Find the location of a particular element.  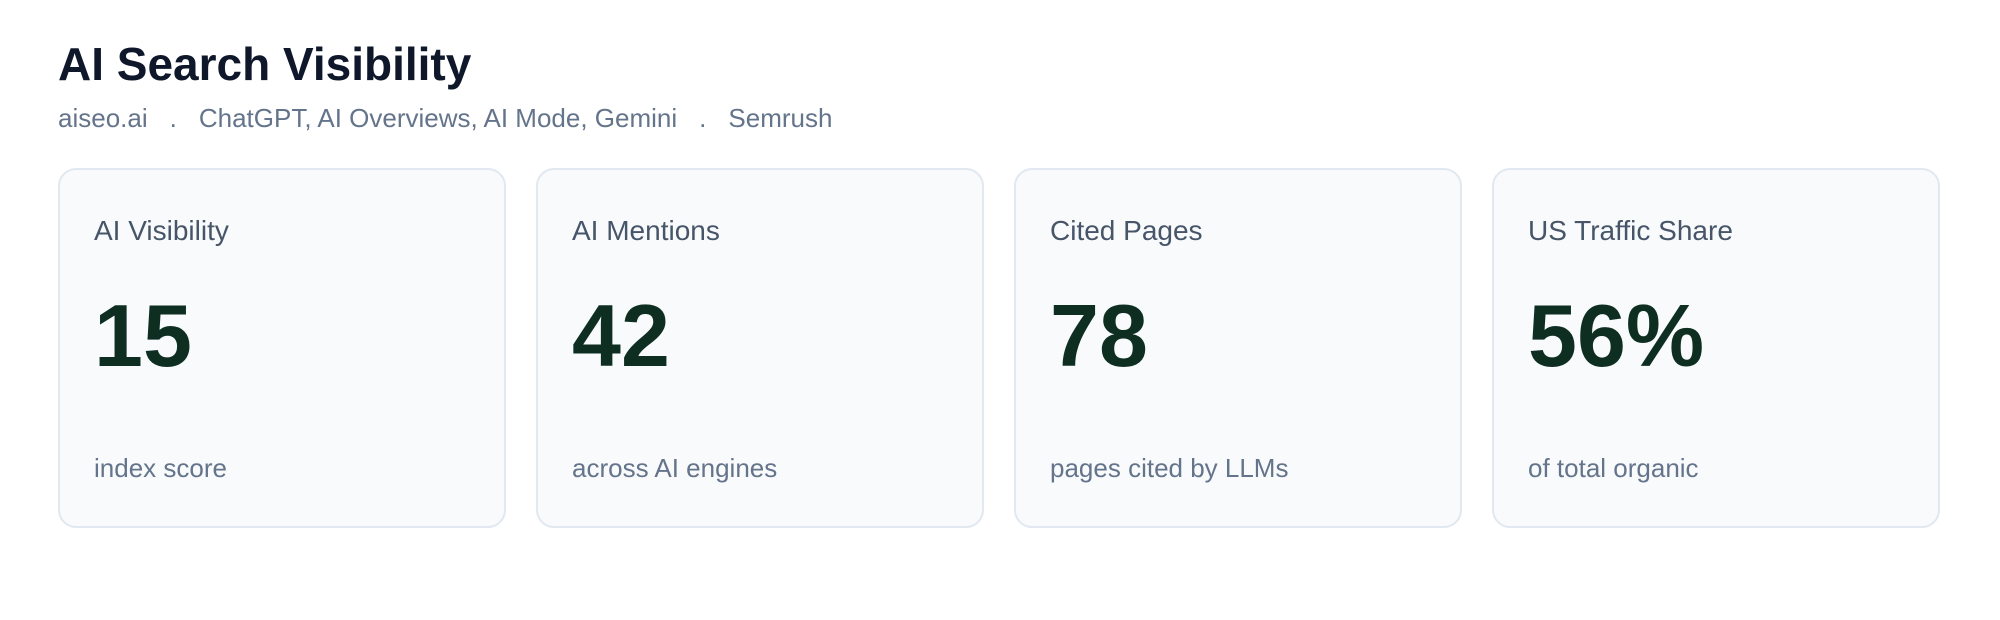

metric-value: 56% is located at coordinates (1616, 335).